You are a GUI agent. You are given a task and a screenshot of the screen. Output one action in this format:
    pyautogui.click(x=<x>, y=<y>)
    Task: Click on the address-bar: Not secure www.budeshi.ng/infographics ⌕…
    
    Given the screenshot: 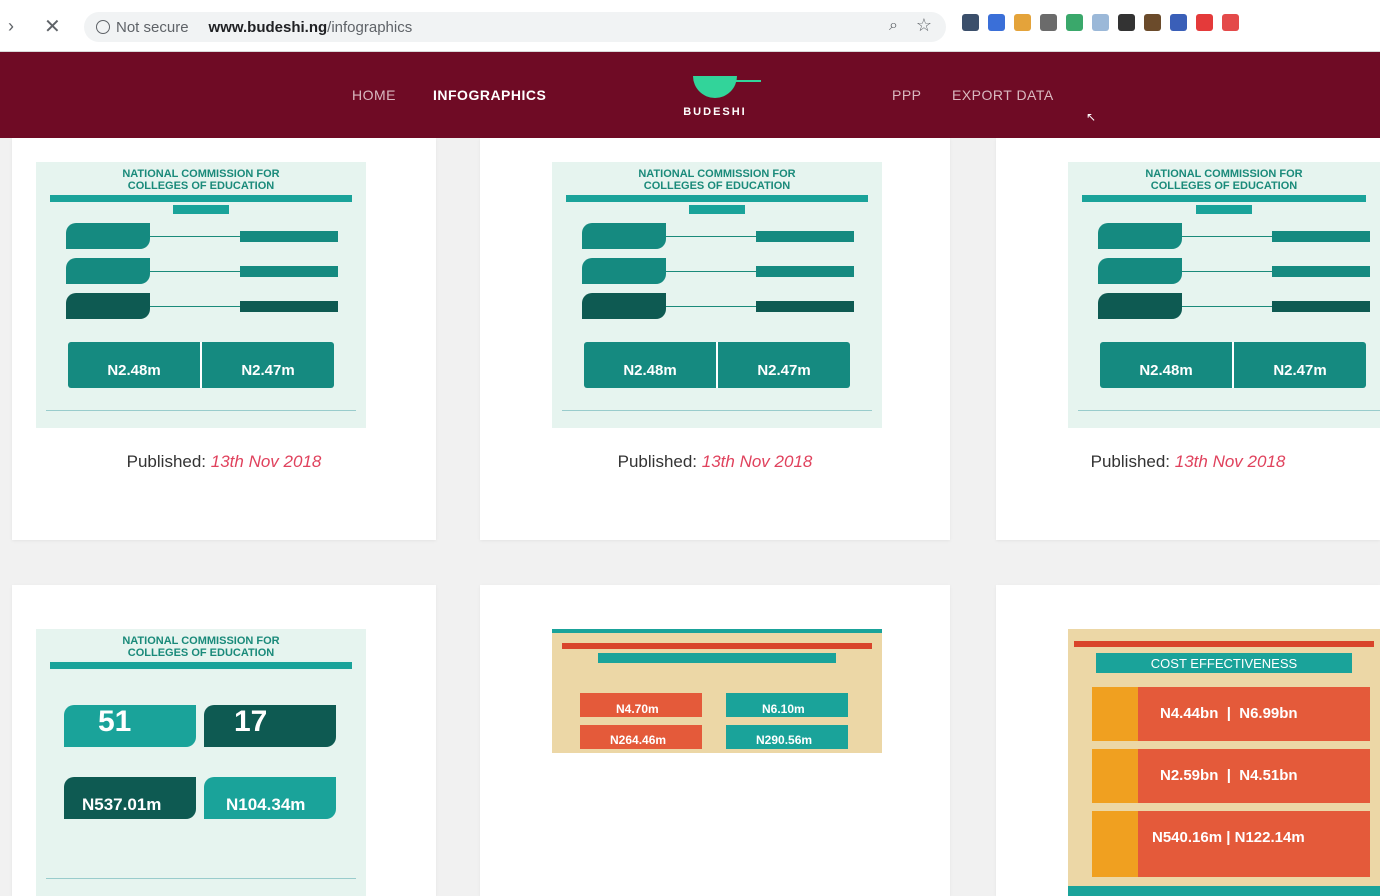 What is the action you would take?
    pyautogui.click(x=515, y=27)
    